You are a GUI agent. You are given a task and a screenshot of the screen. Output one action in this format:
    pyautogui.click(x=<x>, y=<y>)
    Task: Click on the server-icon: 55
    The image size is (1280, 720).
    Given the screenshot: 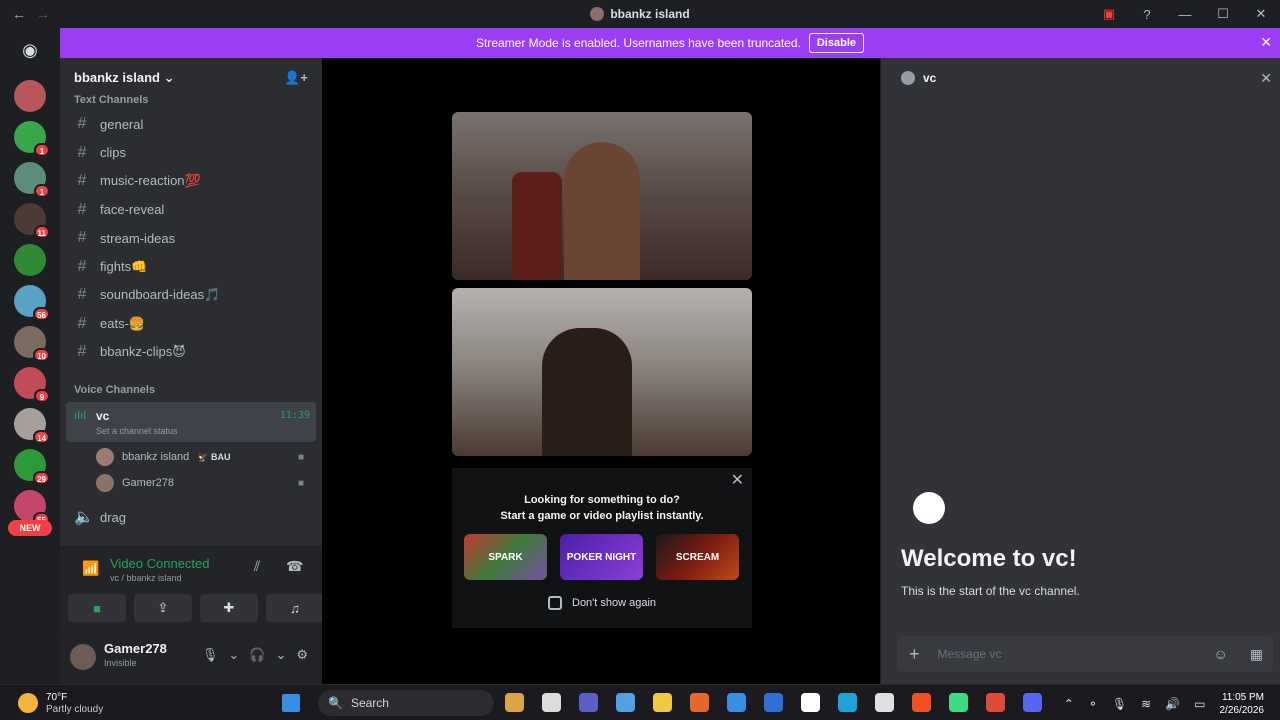 What is the action you would take?
    pyautogui.click(x=32, y=508)
    